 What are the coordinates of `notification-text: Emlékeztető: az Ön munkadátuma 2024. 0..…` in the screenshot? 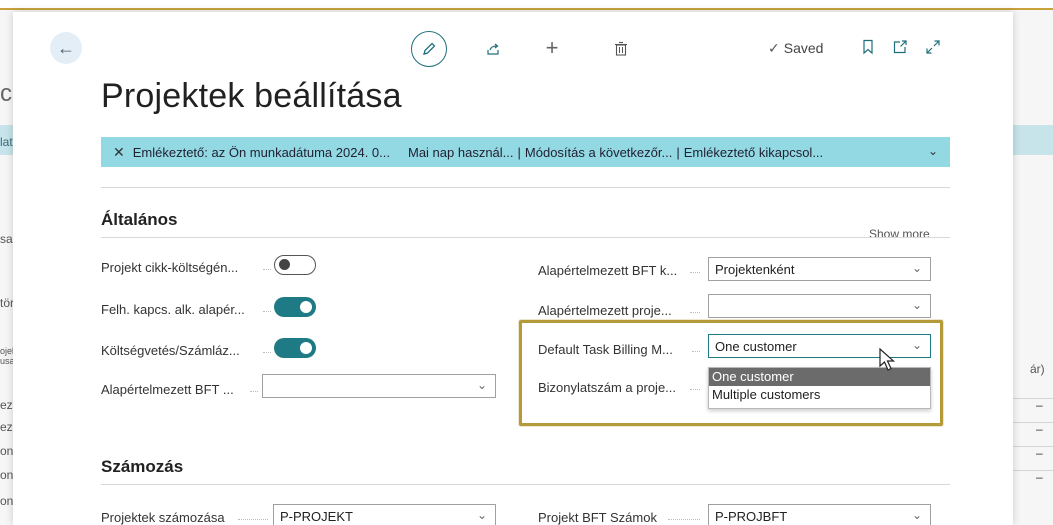 It's located at (261, 152).